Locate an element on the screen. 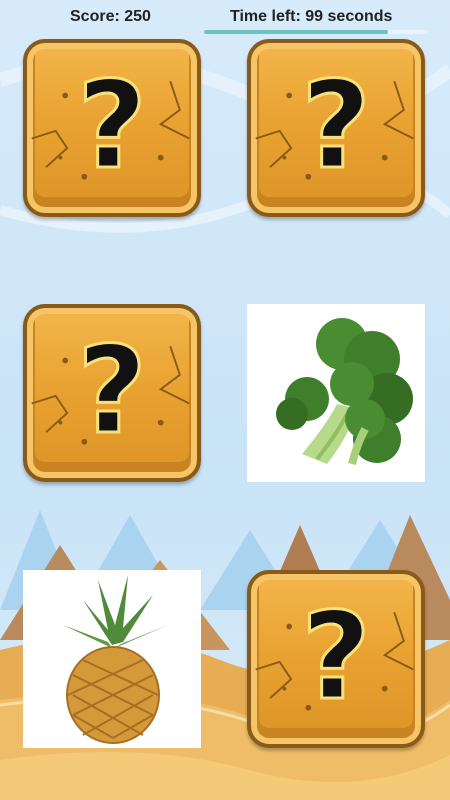  time-progress-fill is located at coordinates (296, 32).